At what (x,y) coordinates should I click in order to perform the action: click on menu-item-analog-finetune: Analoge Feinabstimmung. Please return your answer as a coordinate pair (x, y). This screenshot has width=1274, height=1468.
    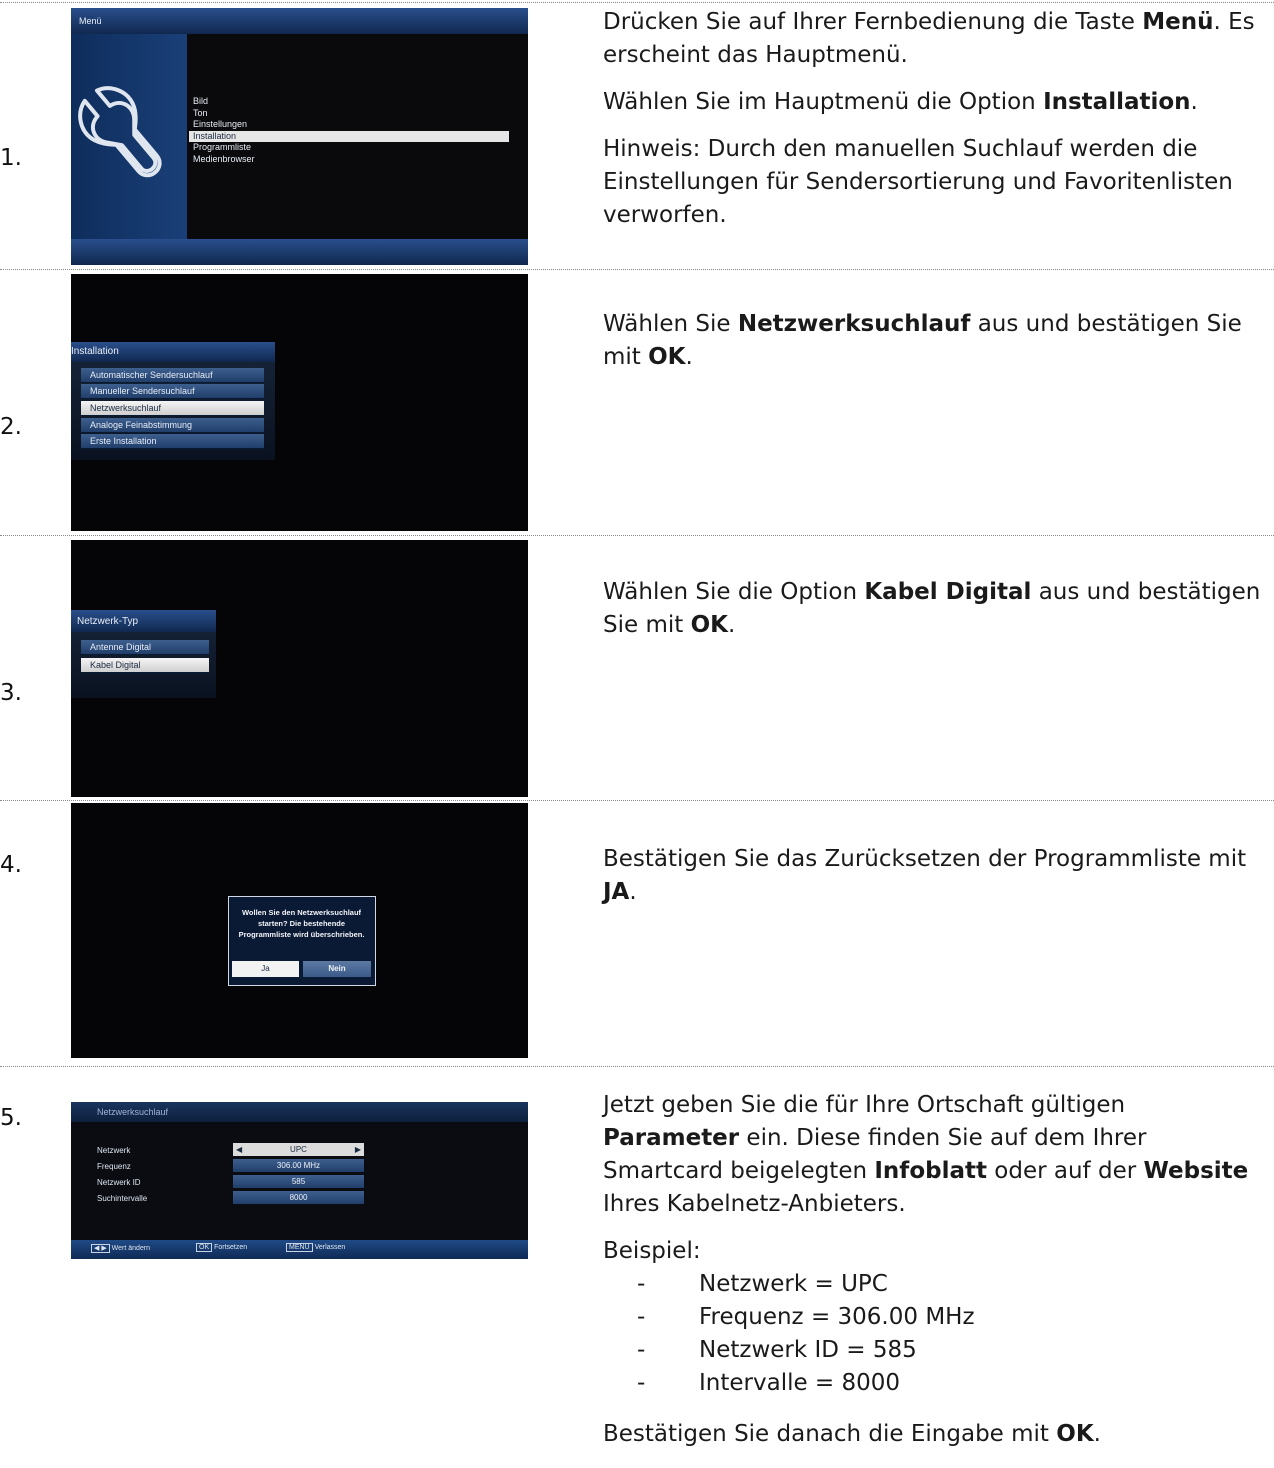
    Looking at the image, I should click on (172, 425).